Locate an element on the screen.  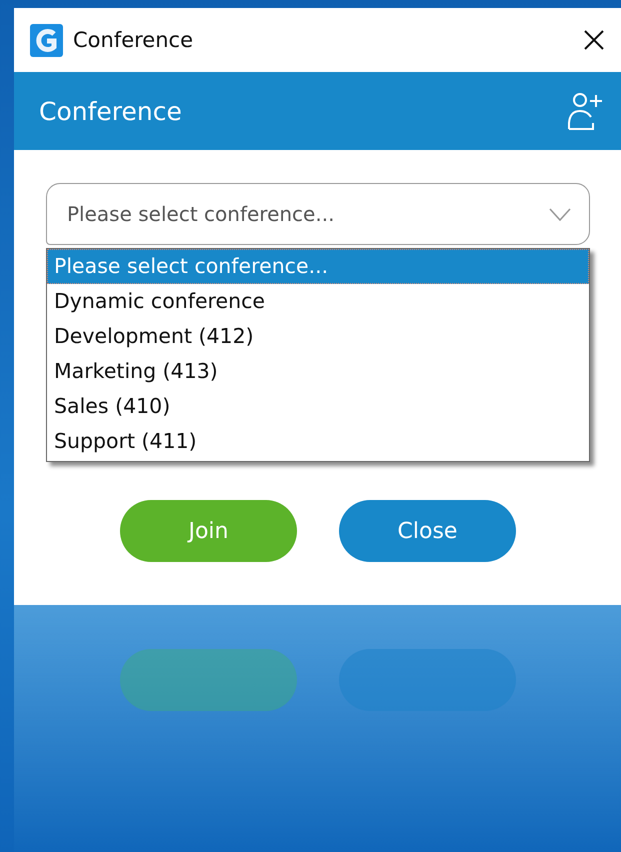
close-button: Close is located at coordinates (427, 531).